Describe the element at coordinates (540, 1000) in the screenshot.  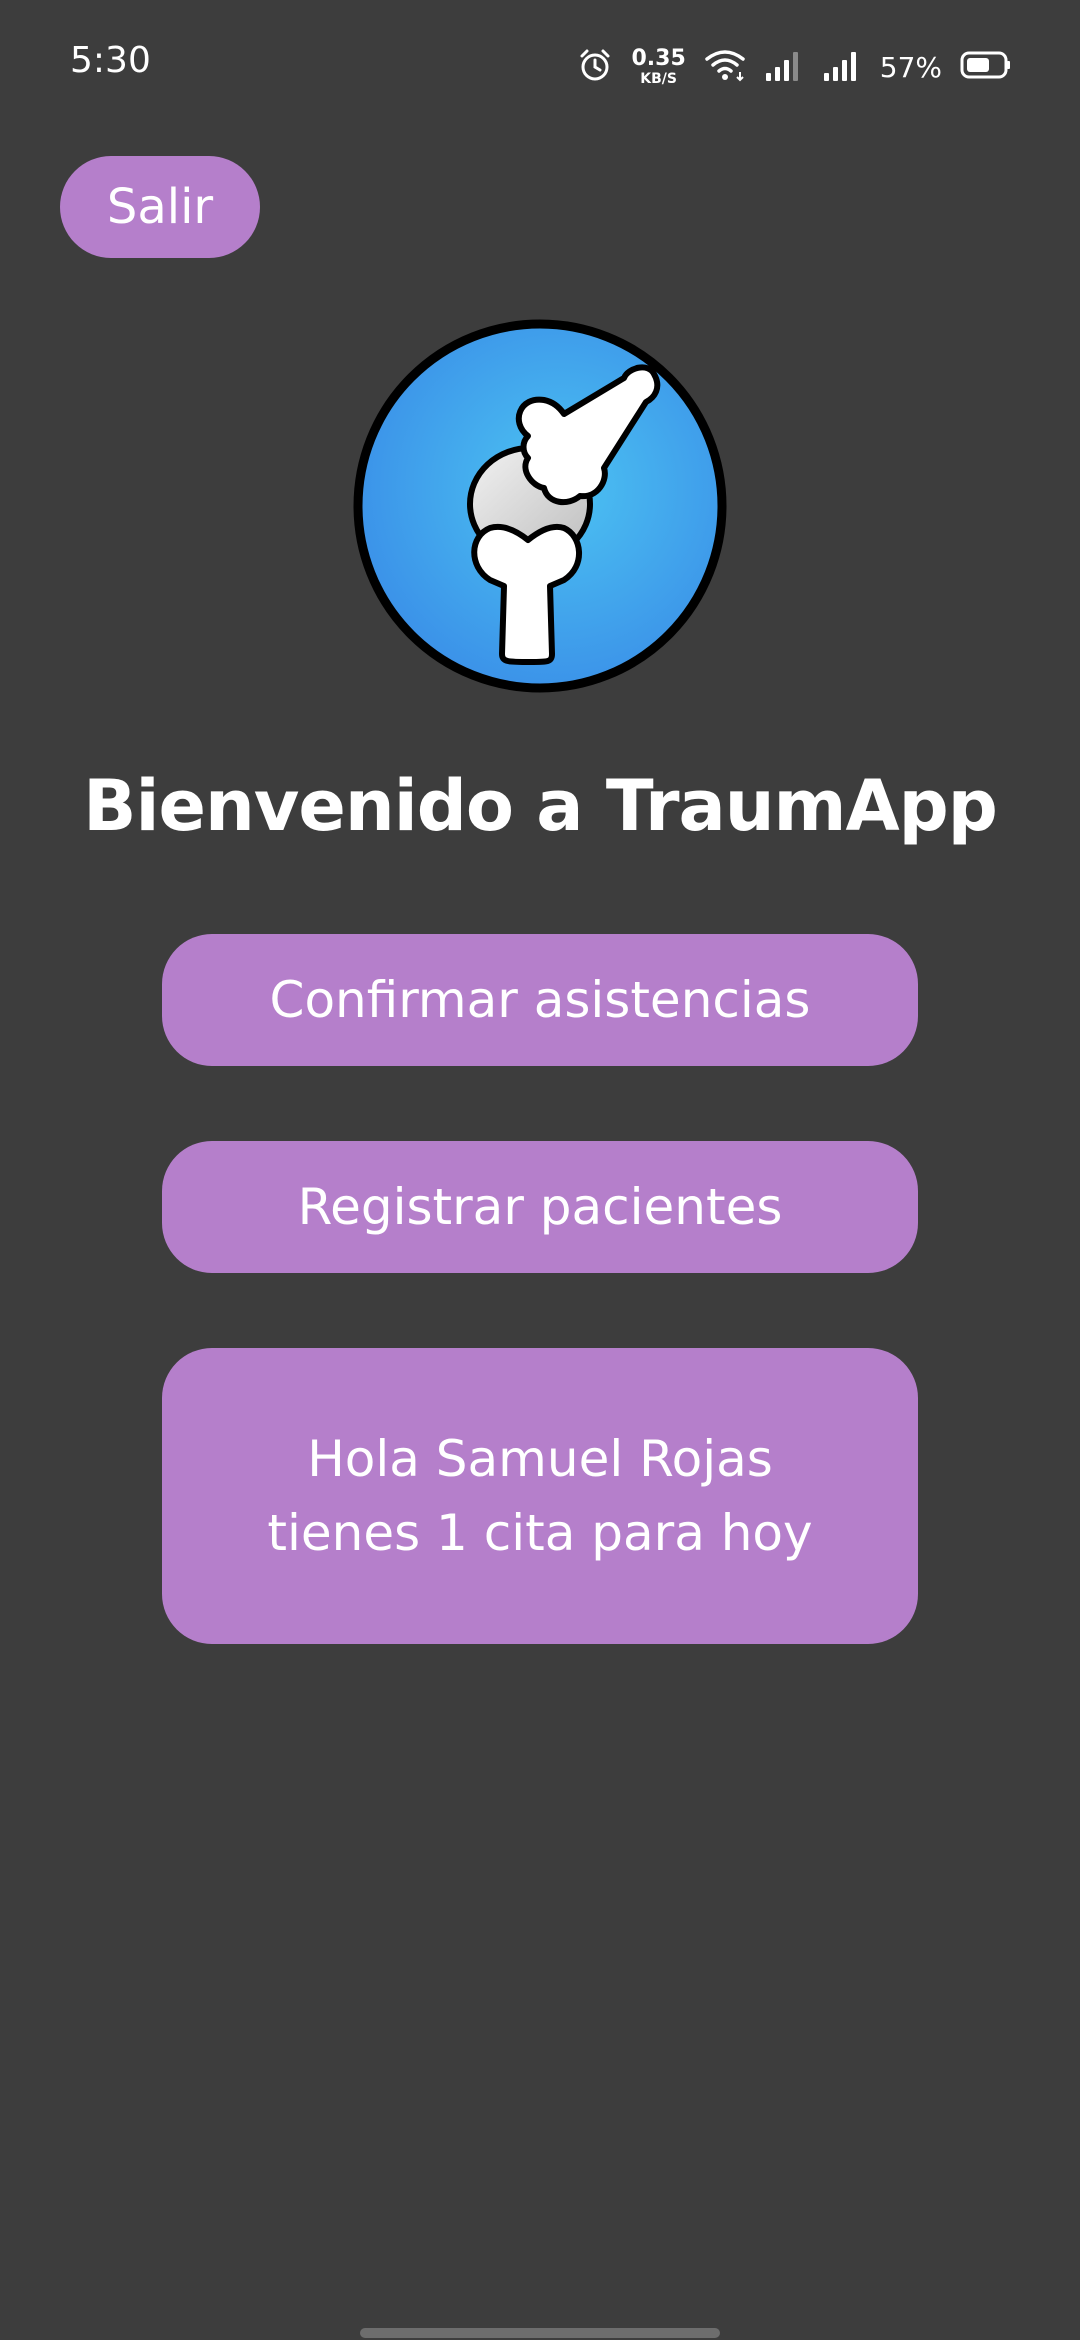
I see `confirm-attendance-button: Confirmar asistencias` at that location.